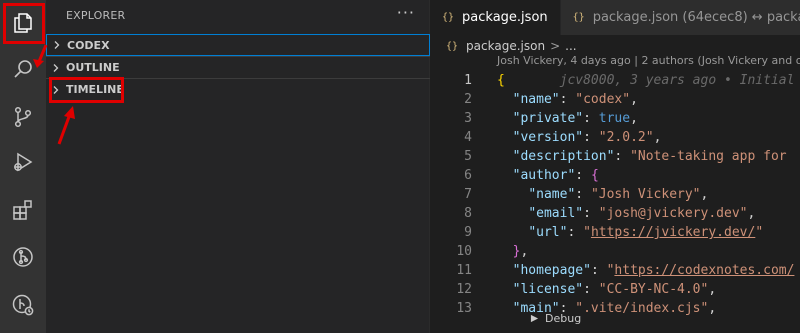  What do you see at coordinates (696, 17) in the screenshot?
I see `tab-label: package.json (64ecec8) ↔ package.json` at bounding box center [696, 17].